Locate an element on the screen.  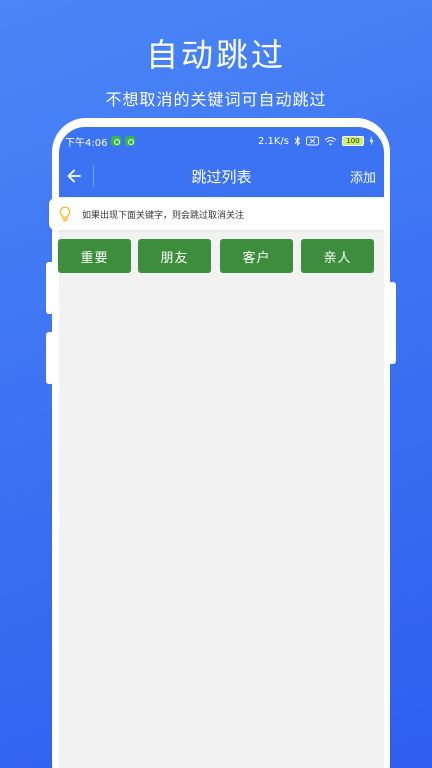
promo-title: 自动跳过 is located at coordinates (215, 55).